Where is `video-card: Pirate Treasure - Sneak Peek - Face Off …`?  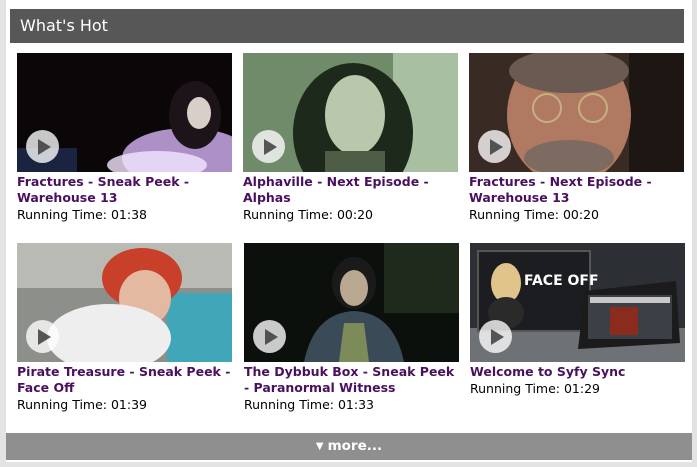 video-card: Pirate Treasure - Sneak Peek - Face Off … is located at coordinates (125, 328).